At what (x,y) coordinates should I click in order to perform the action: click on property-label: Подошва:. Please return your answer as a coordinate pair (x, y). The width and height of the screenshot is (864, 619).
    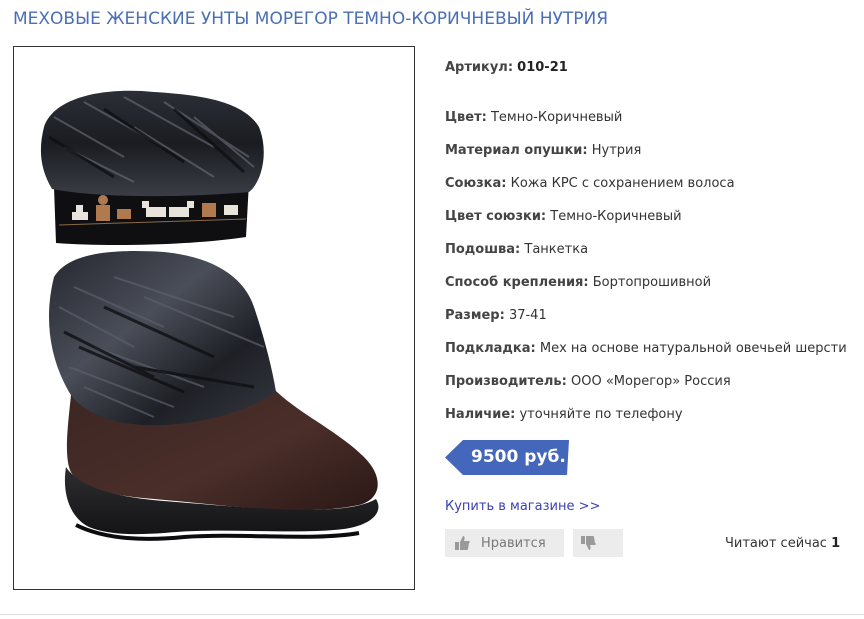
    Looking at the image, I should click on (483, 249).